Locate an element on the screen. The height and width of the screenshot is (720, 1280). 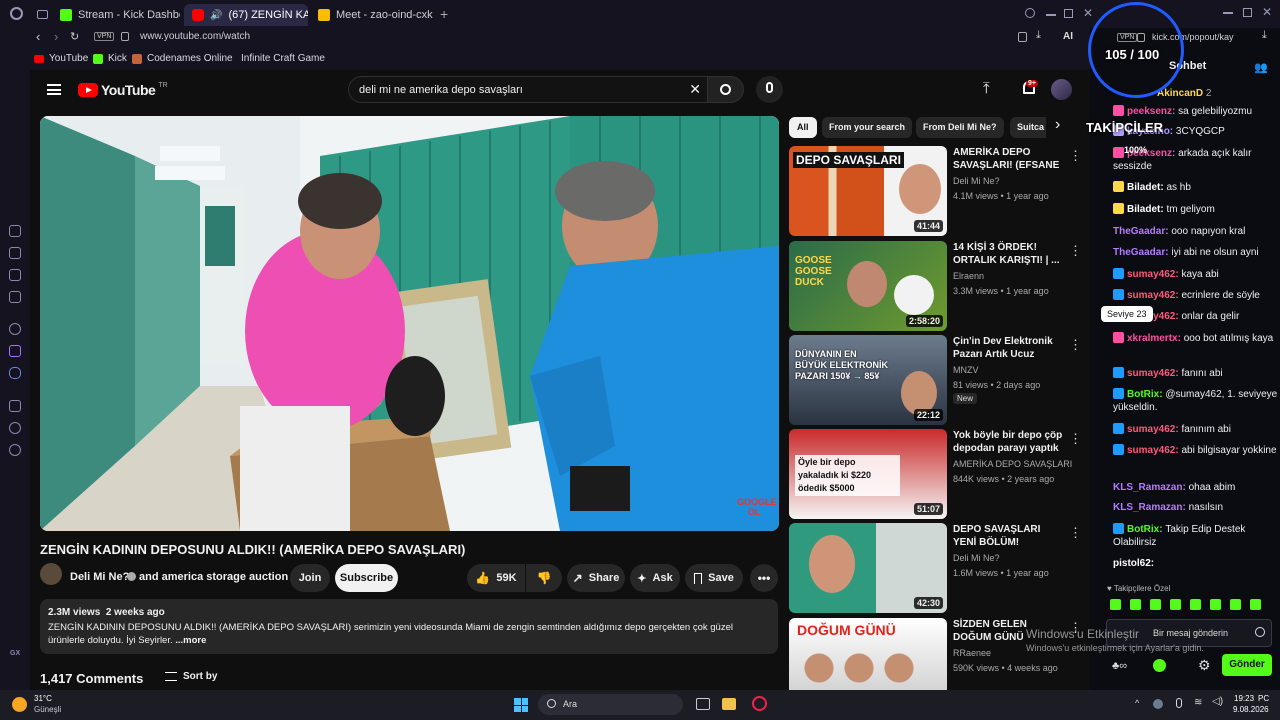
tabs-menu-icon is located at coordinates (42, 14).